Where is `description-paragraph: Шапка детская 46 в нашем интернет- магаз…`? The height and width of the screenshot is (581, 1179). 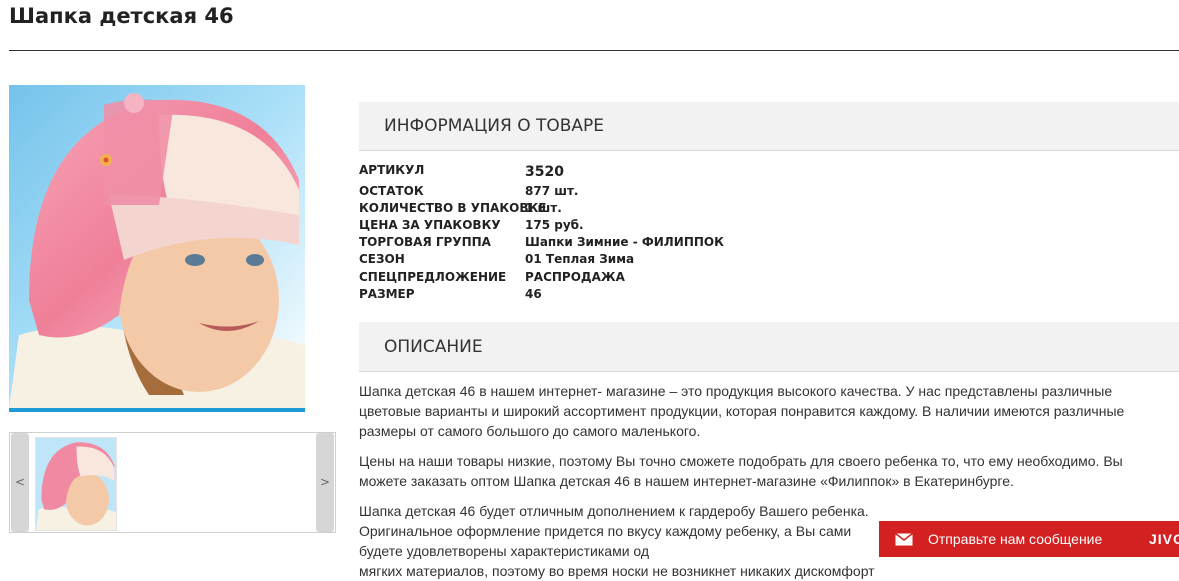 description-paragraph: Шапка детская 46 в нашем интернет- магаз… is located at coordinates (742, 411).